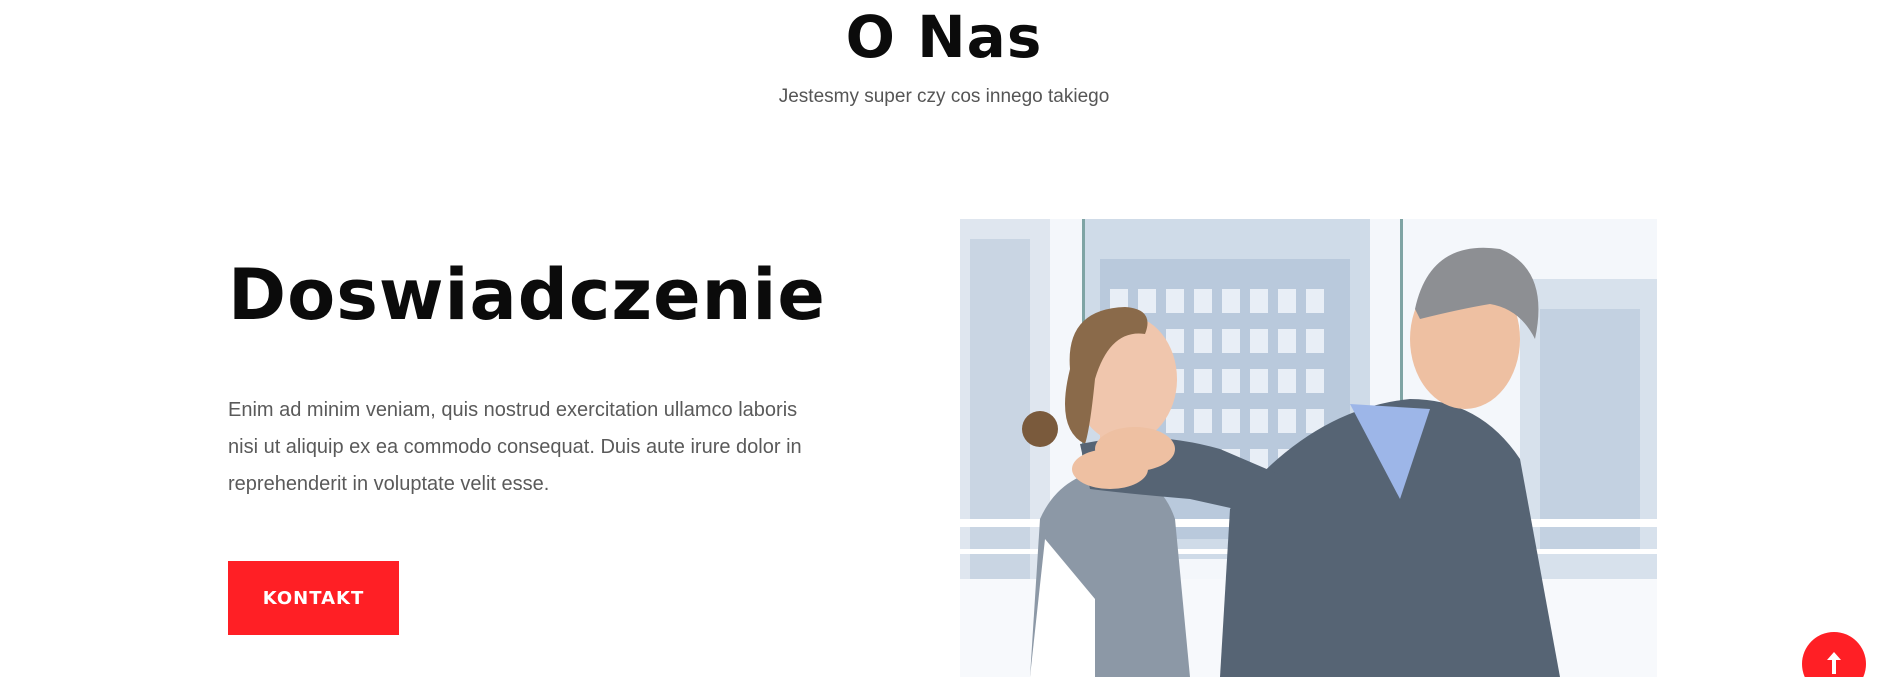 Image resolution: width=1888 pixels, height=677 pixels. What do you see at coordinates (944, 96) in the screenshot?
I see `section-subtitle: Jestesmy super czy cos innego takiego` at bounding box center [944, 96].